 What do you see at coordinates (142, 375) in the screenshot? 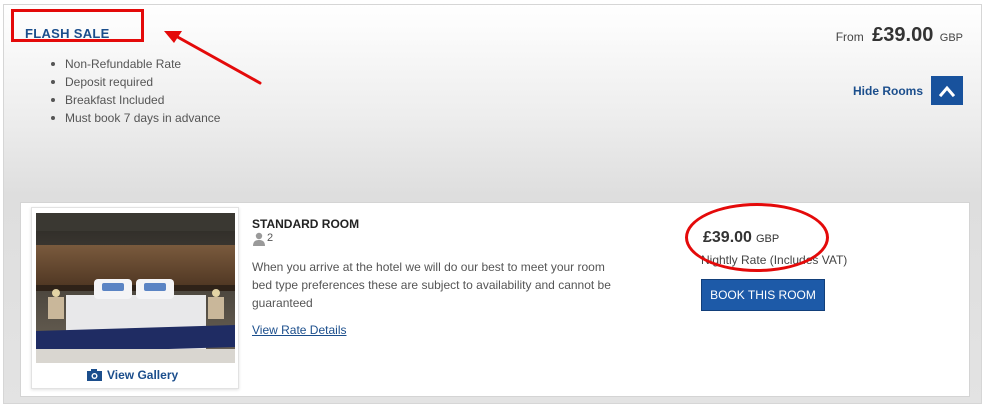
I see `view-gallery-label: View Gallery` at bounding box center [142, 375].